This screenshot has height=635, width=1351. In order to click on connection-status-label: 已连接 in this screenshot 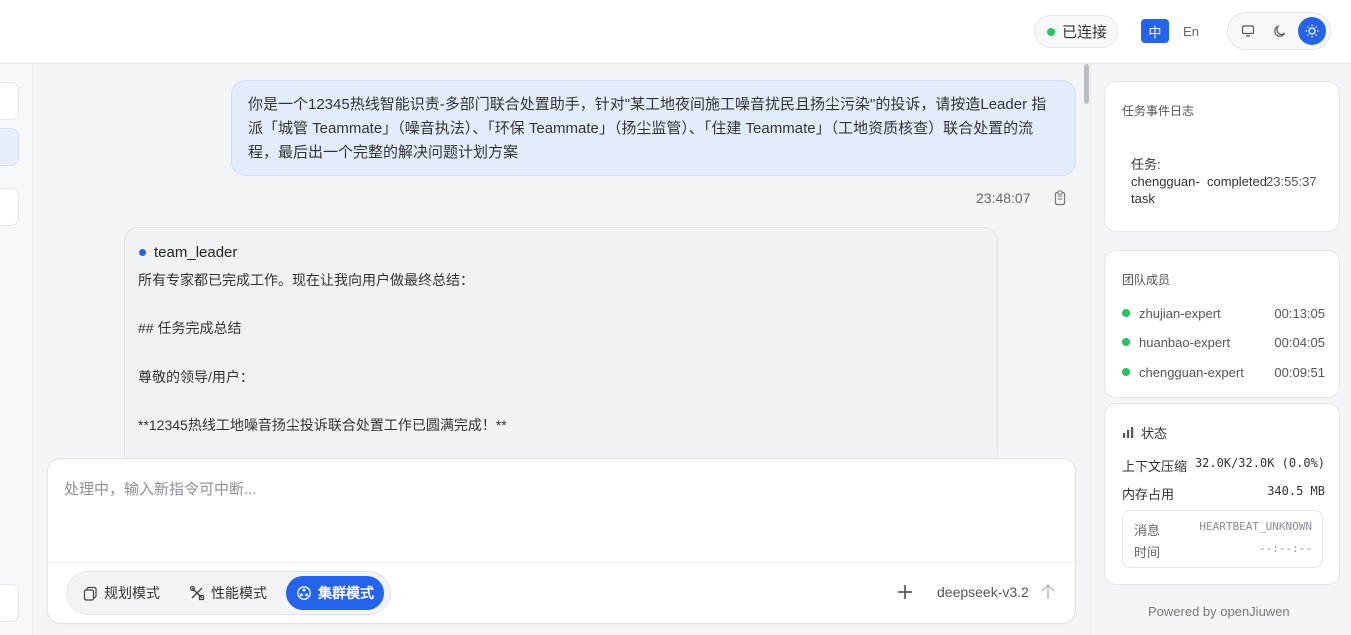, I will do `click(1085, 32)`.